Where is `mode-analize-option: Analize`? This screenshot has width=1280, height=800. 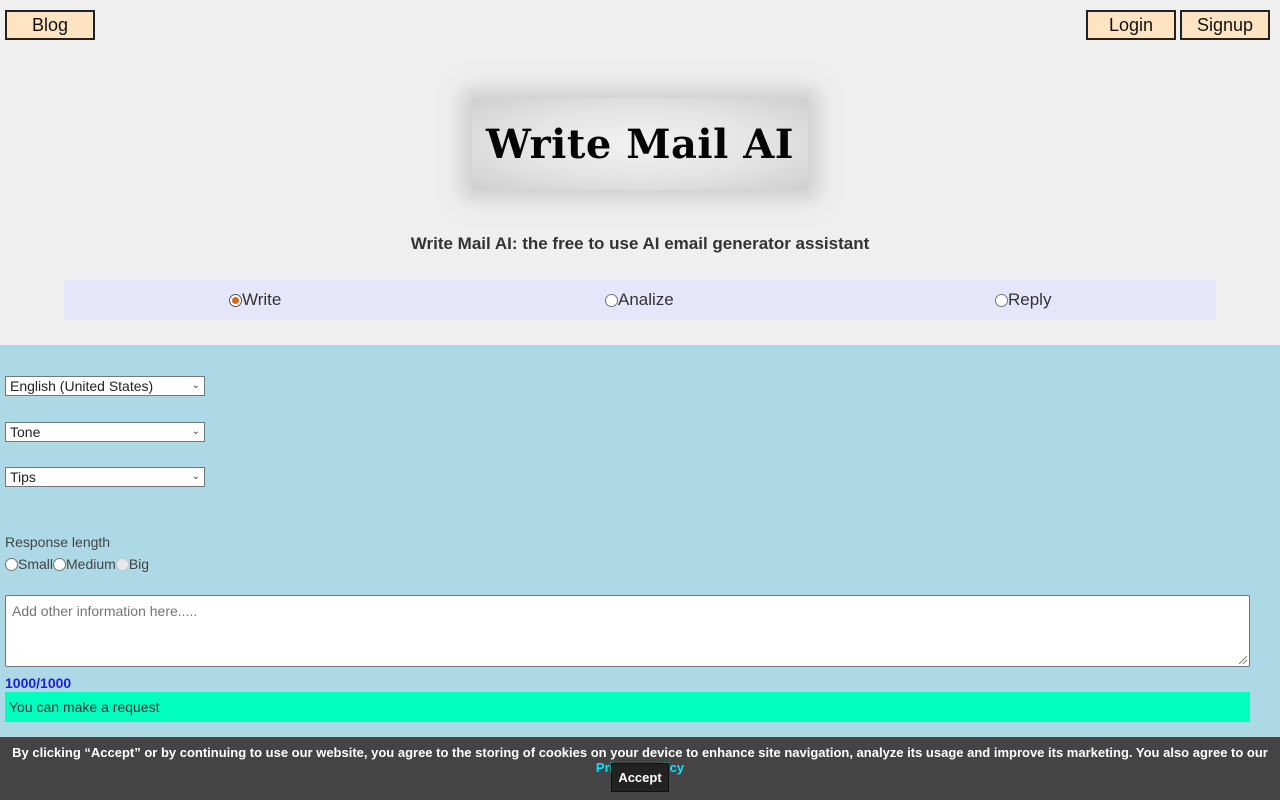 mode-analize-option: Analize is located at coordinates (639, 300).